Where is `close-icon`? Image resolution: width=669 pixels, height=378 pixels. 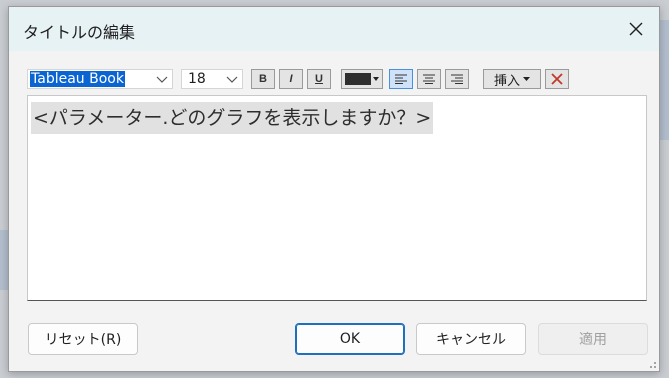
close-icon is located at coordinates (636, 29).